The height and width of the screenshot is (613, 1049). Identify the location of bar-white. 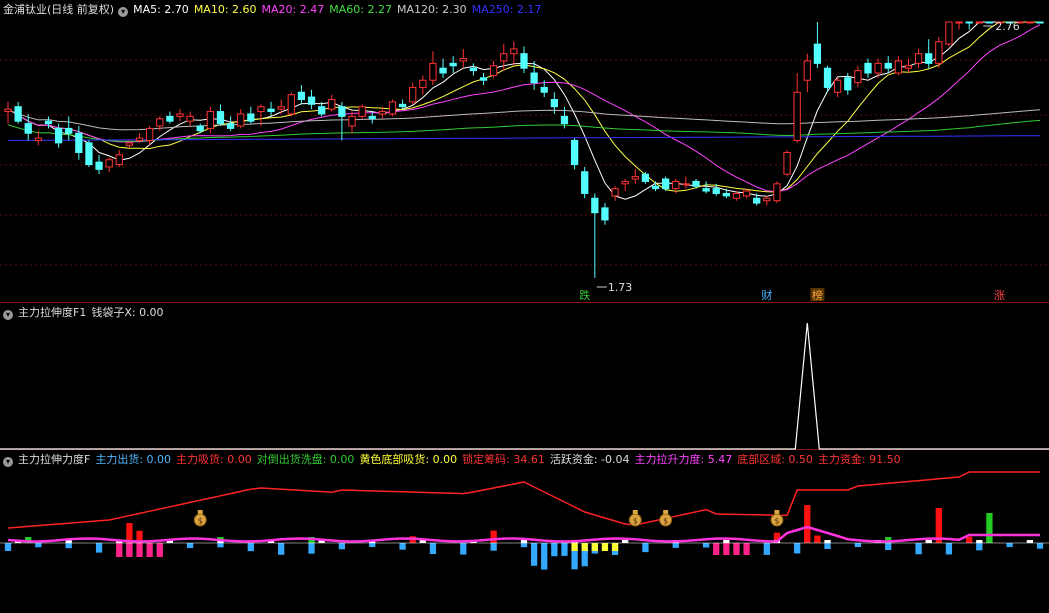
(1030, 541).